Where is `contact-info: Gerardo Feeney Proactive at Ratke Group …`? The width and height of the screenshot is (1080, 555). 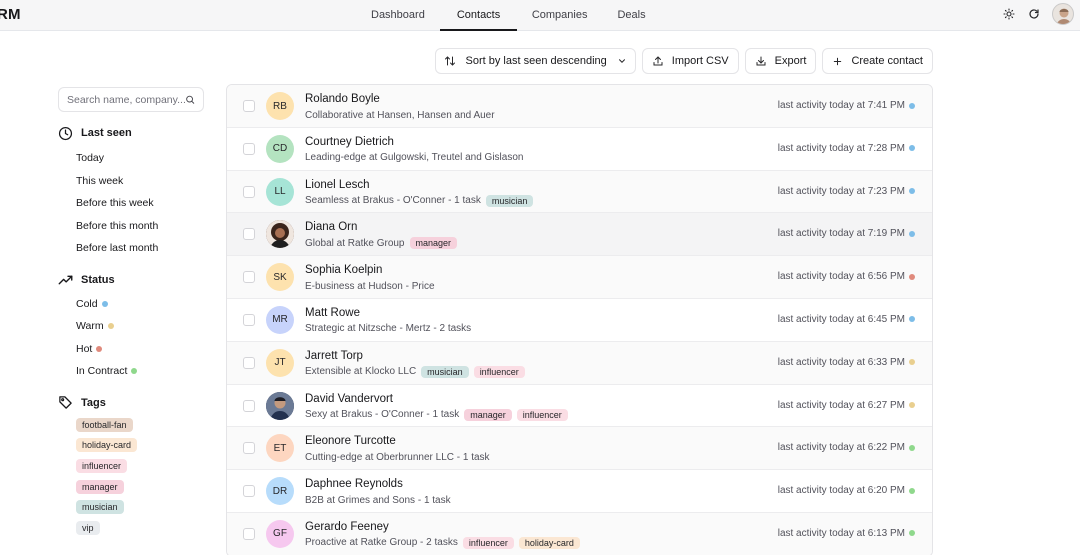
contact-info: Gerardo Feeney Proactive at Ratke Group … is located at coordinates (442, 535).